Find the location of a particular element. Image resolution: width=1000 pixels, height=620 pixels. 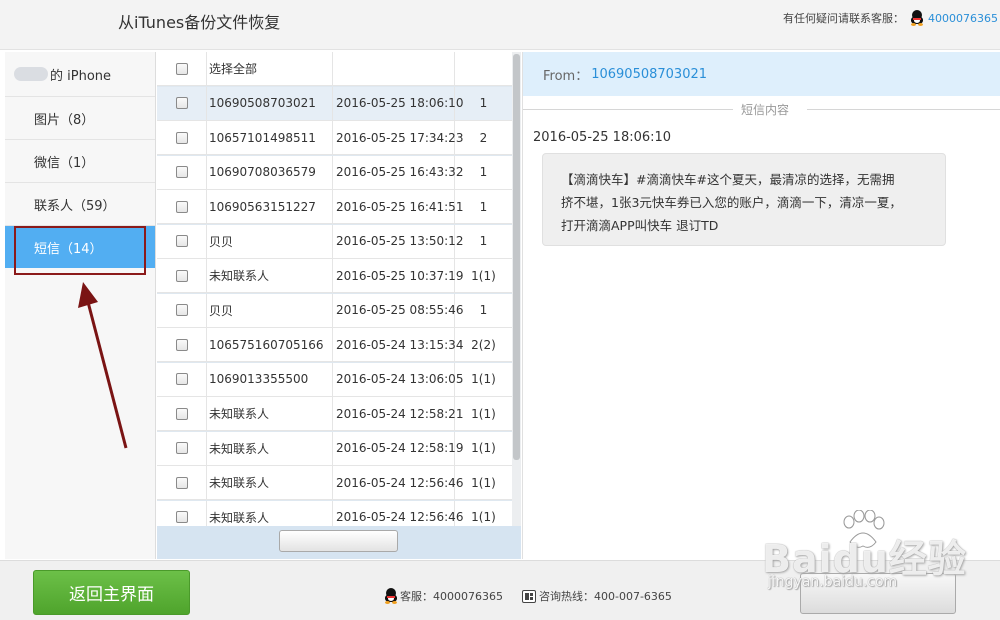

table-row: 未知联系人 2016-05-25 10:37:19 1(1) is located at coordinates (334, 276).